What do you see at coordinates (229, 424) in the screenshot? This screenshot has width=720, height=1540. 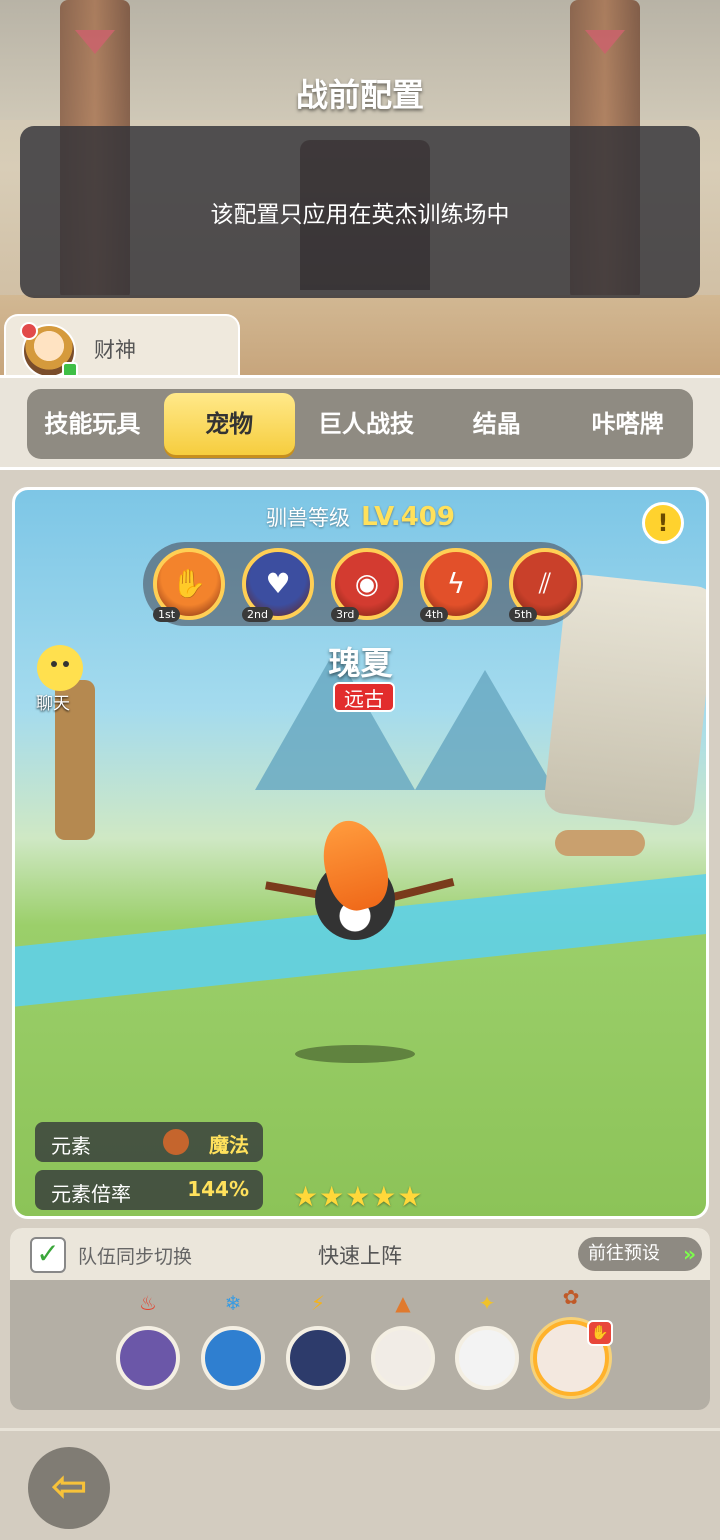 I see `tab-pets: 宠物` at bounding box center [229, 424].